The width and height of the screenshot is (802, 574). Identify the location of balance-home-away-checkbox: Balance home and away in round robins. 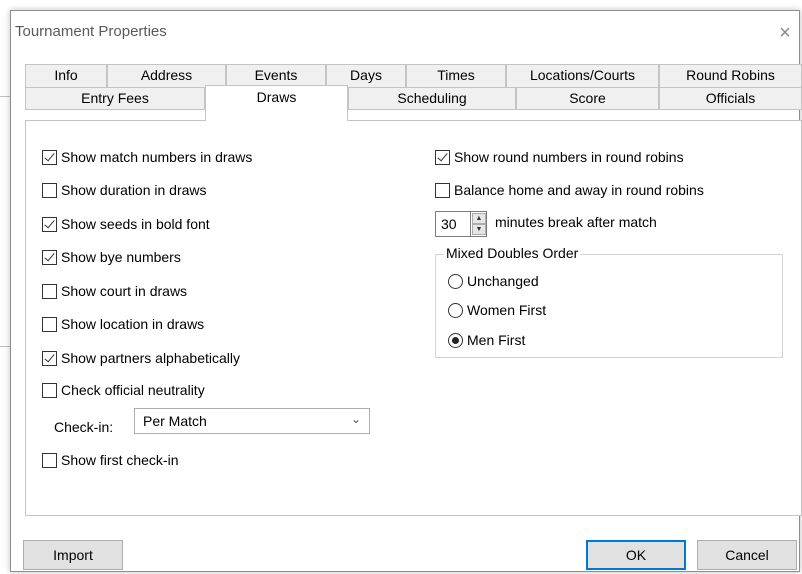
(569, 190).